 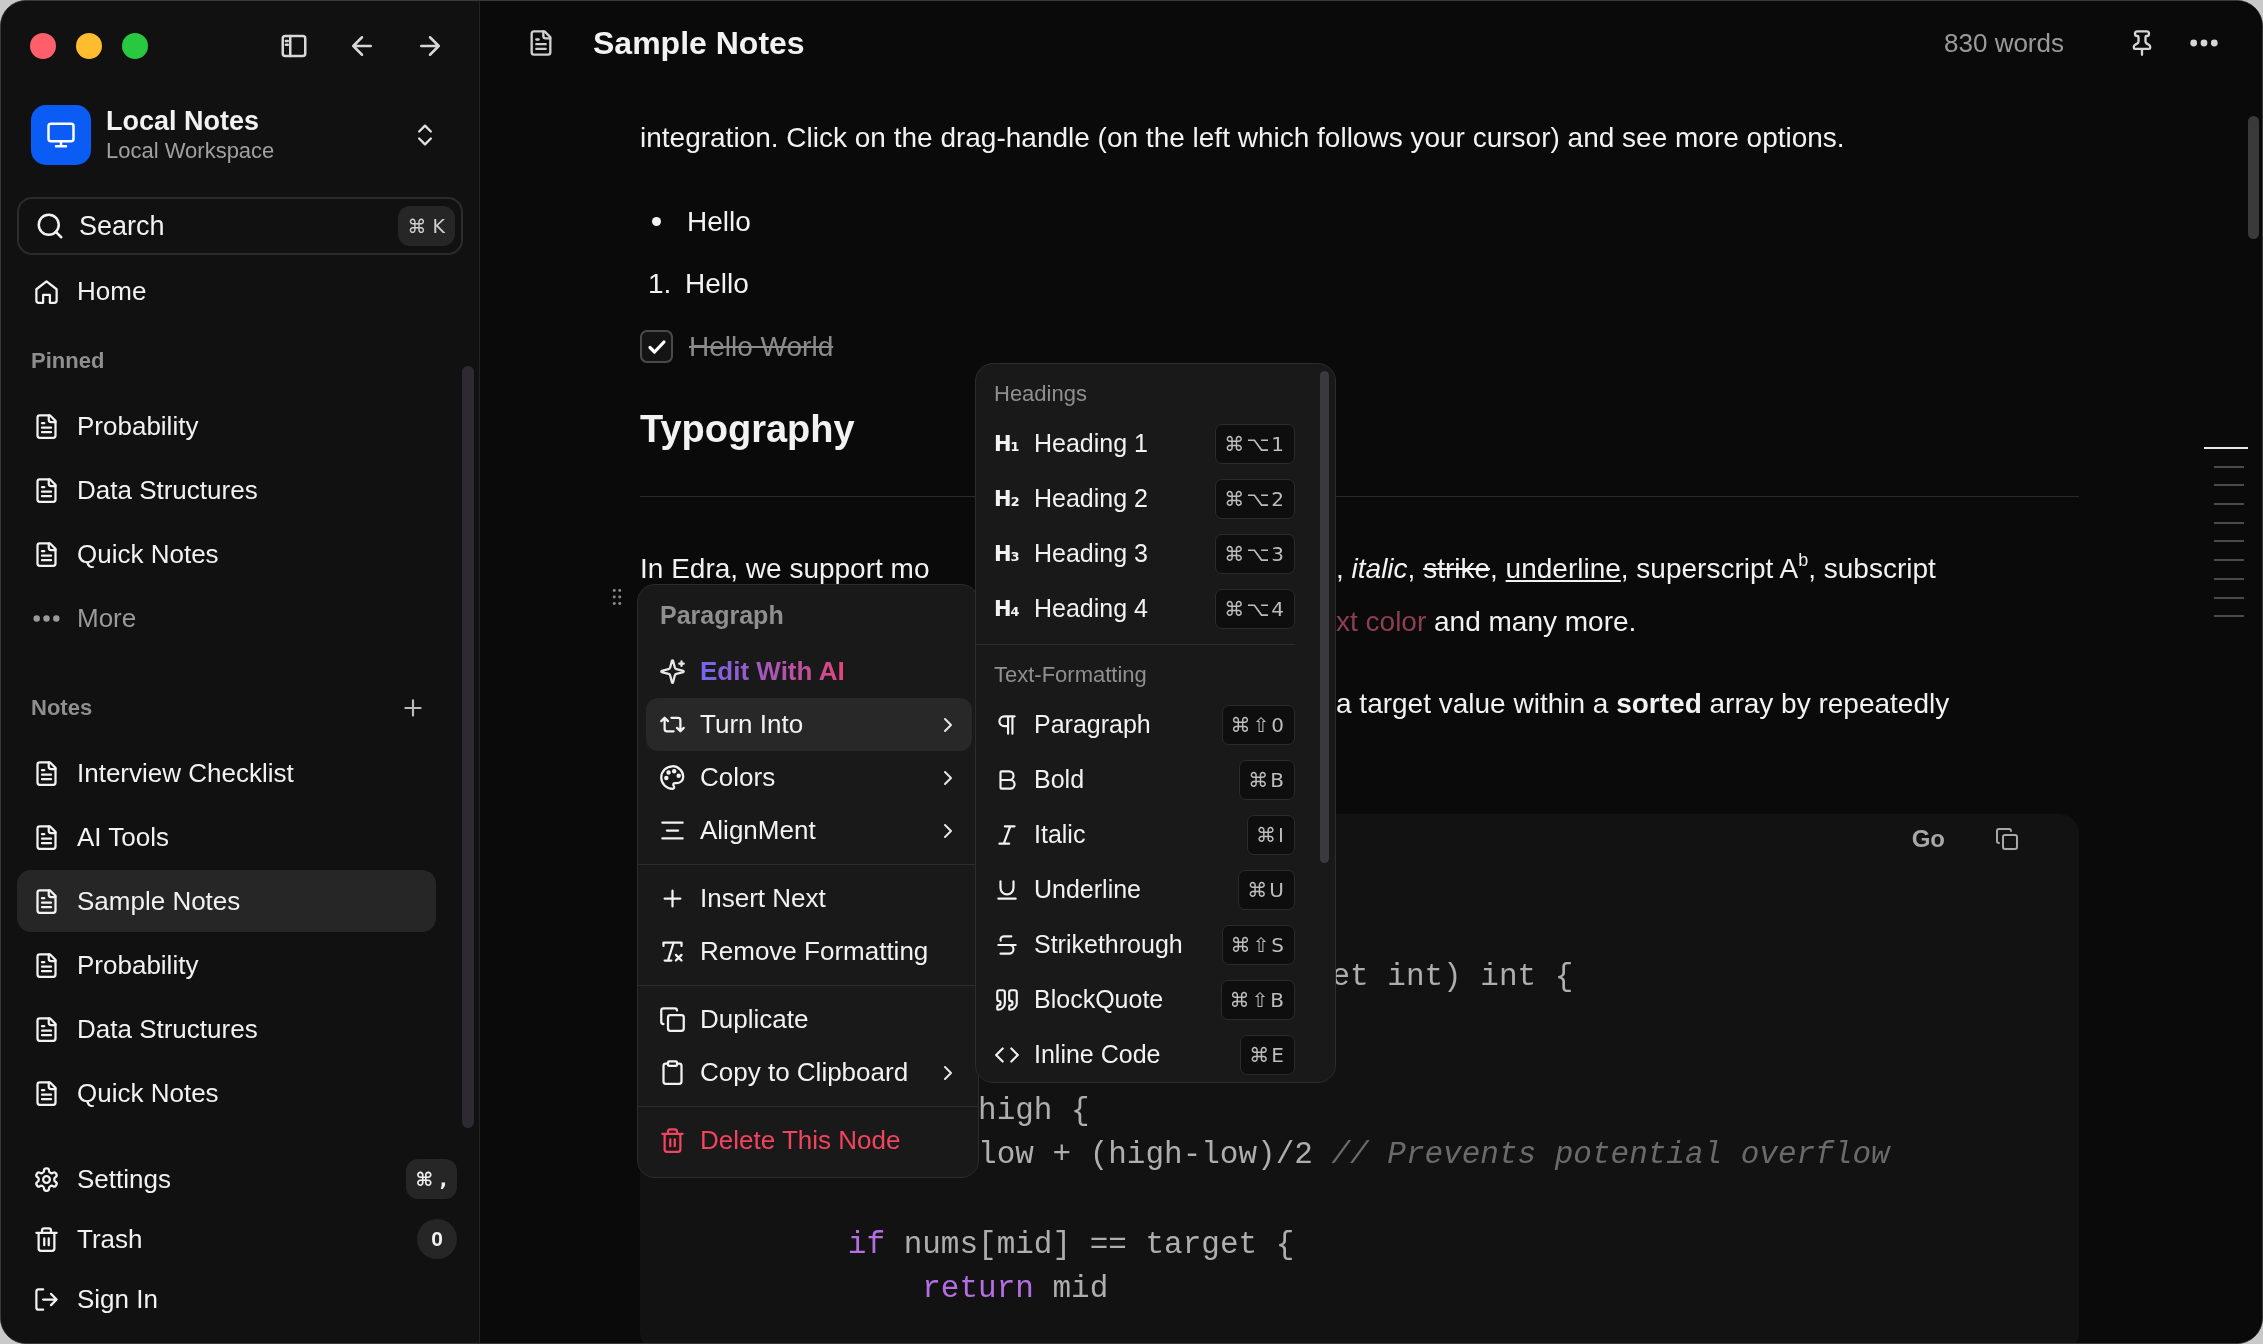 What do you see at coordinates (1258, 724) in the screenshot?
I see `shortcut-key: ⌘⇧0` at bounding box center [1258, 724].